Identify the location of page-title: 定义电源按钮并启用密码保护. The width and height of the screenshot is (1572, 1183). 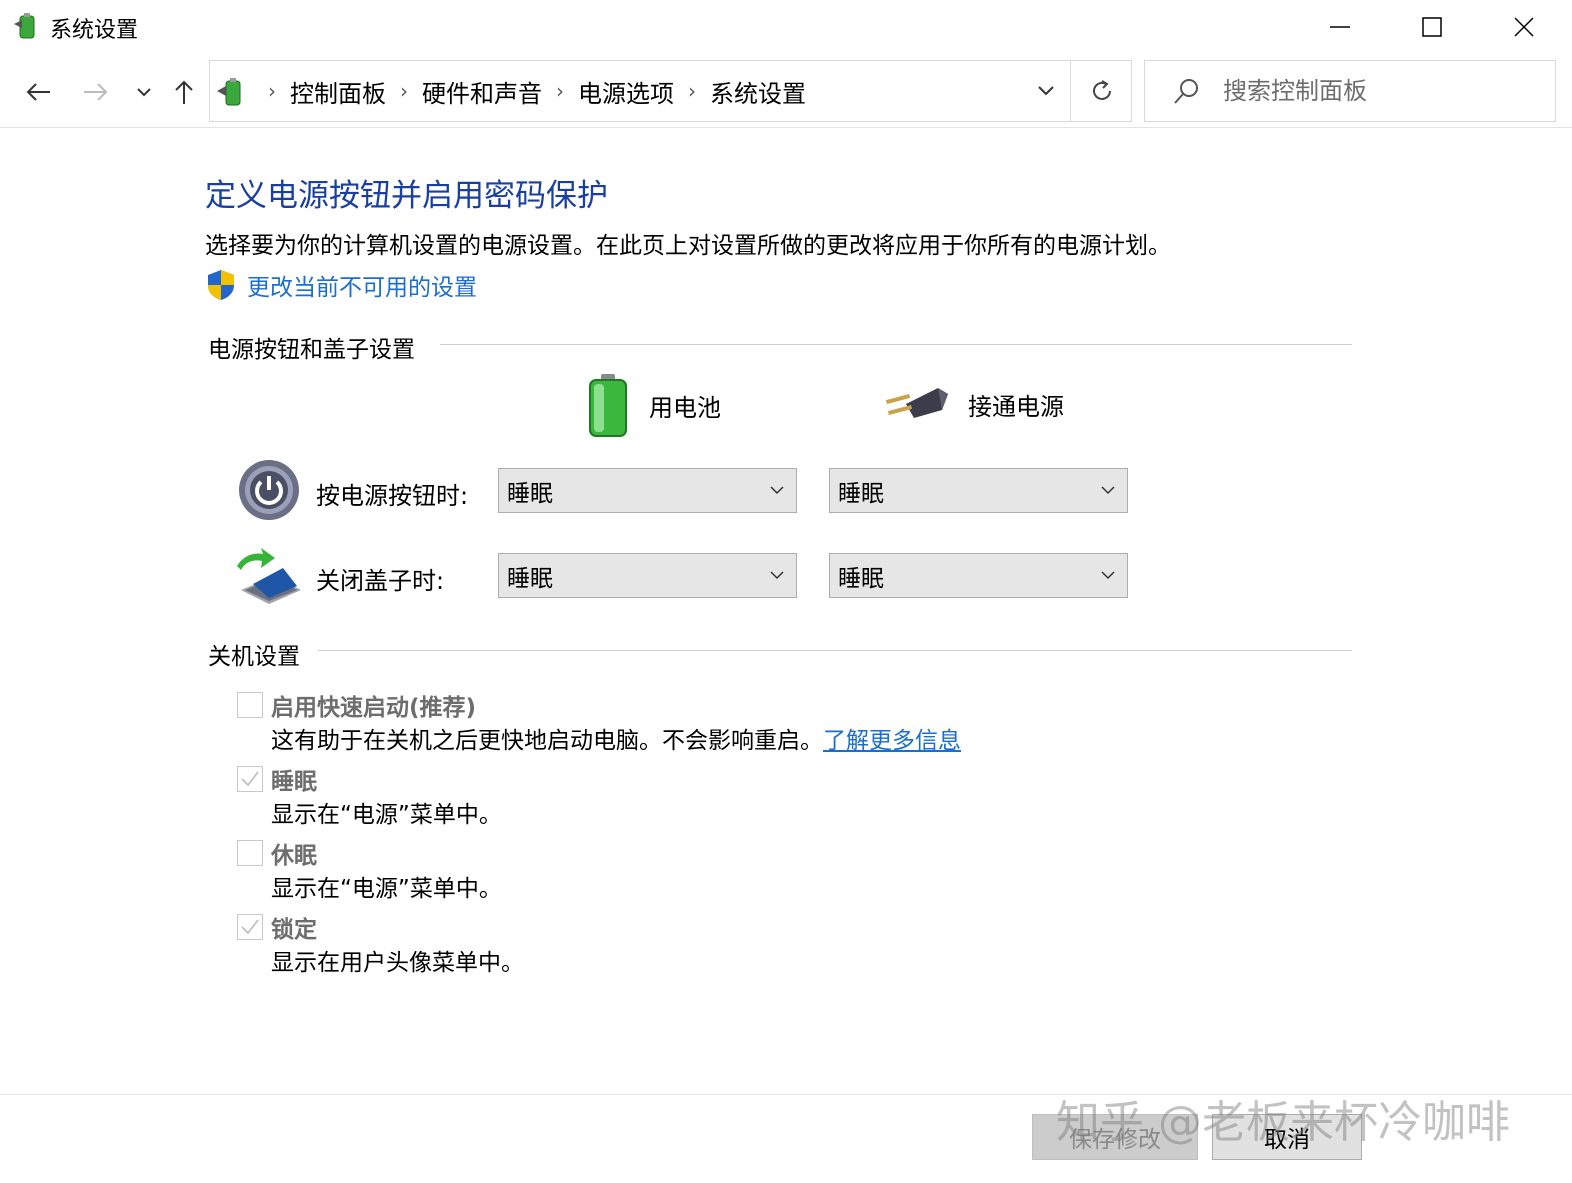
(406, 196).